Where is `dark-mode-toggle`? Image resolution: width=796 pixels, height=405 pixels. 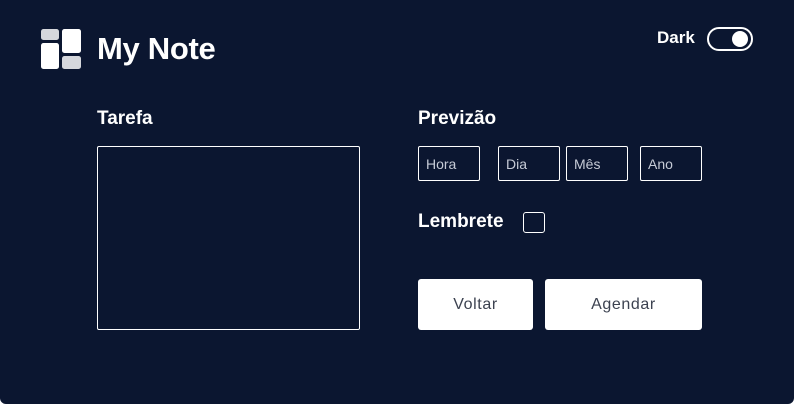 dark-mode-toggle is located at coordinates (730, 39).